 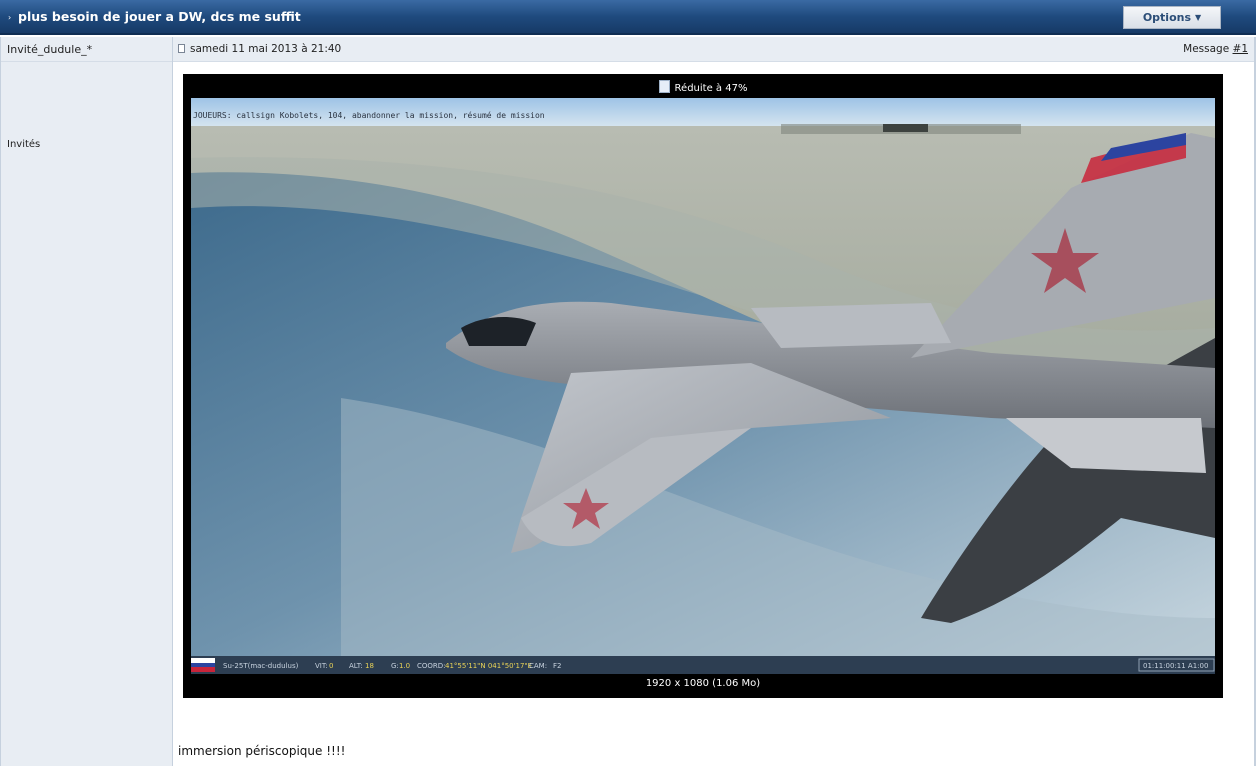 What do you see at coordinates (24, 144) in the screenshot?
I see `author-group: Invités` at bounding box center [24, 144].